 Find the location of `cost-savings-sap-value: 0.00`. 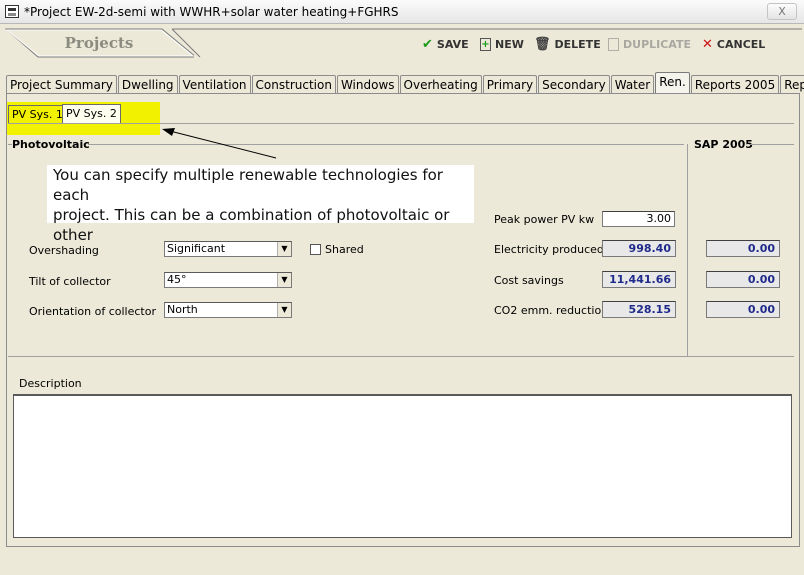

cost-savings-sap-value: 0.00 is located at coordinates (743, 279).